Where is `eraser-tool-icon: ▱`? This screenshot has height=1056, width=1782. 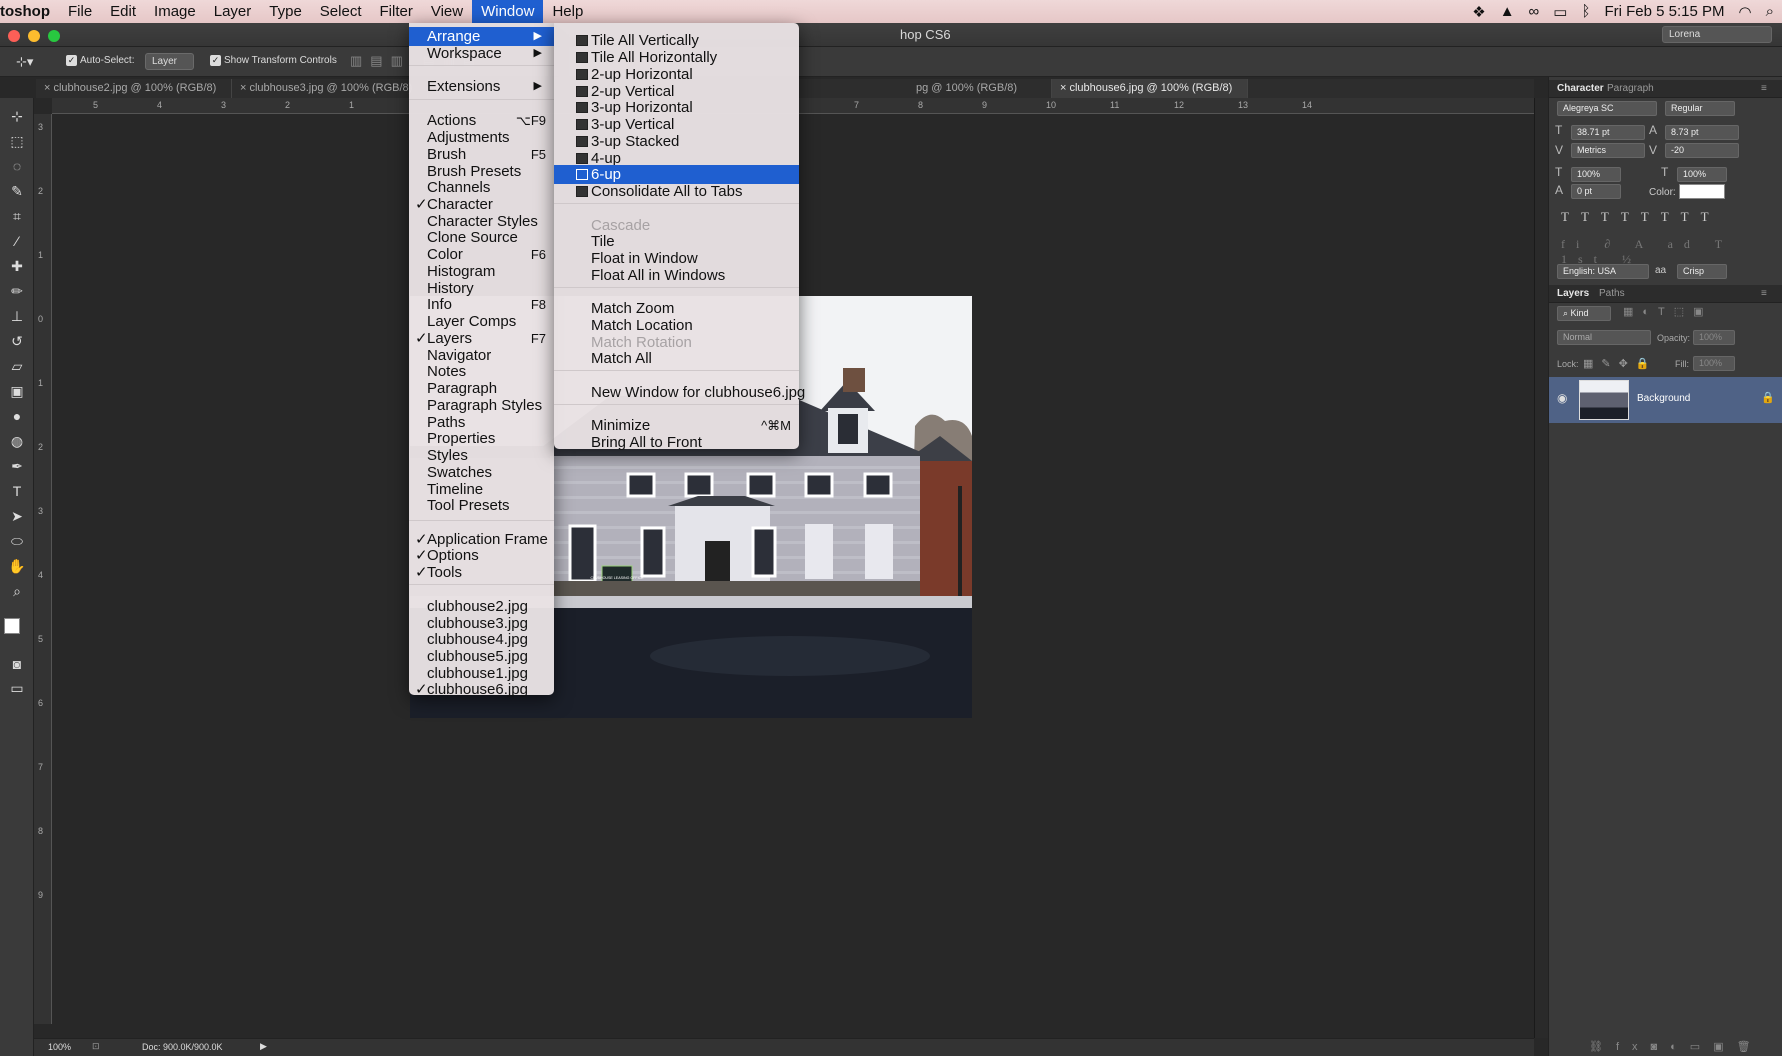 eraser-tool-icon: ▱ is located at coordinates (17, 366).